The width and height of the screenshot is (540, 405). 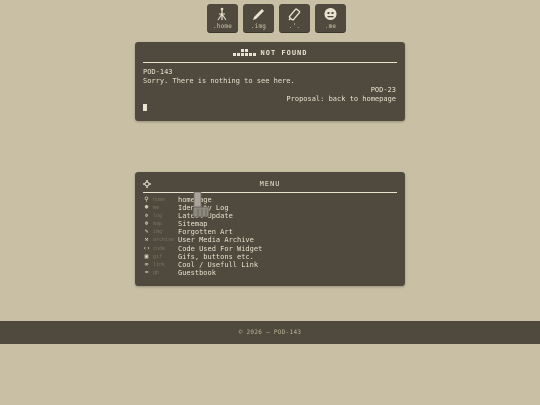 What do you see at coordinates (146, 232) in the screenshot?
I see `pencil-icon: ✎` at bounding box center [146, 232].